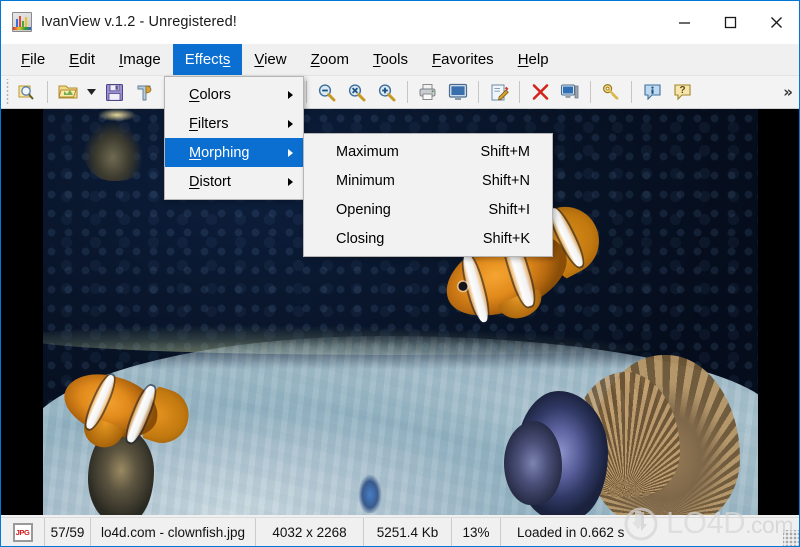 Image resolution: width=800 pixels, height=547 pixels. I want to click on menu-item-shortcut: Shift+M, so click(505, 151).